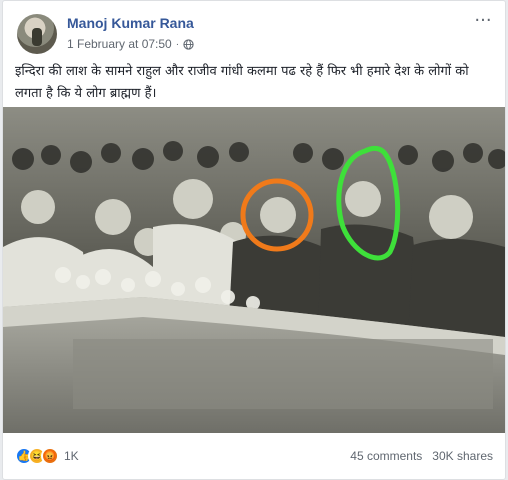 Image resolution: width=508 pixels, height=480 pixels. I want to click on post-timestamp: 1 February at 07:50, so click(119, 44).